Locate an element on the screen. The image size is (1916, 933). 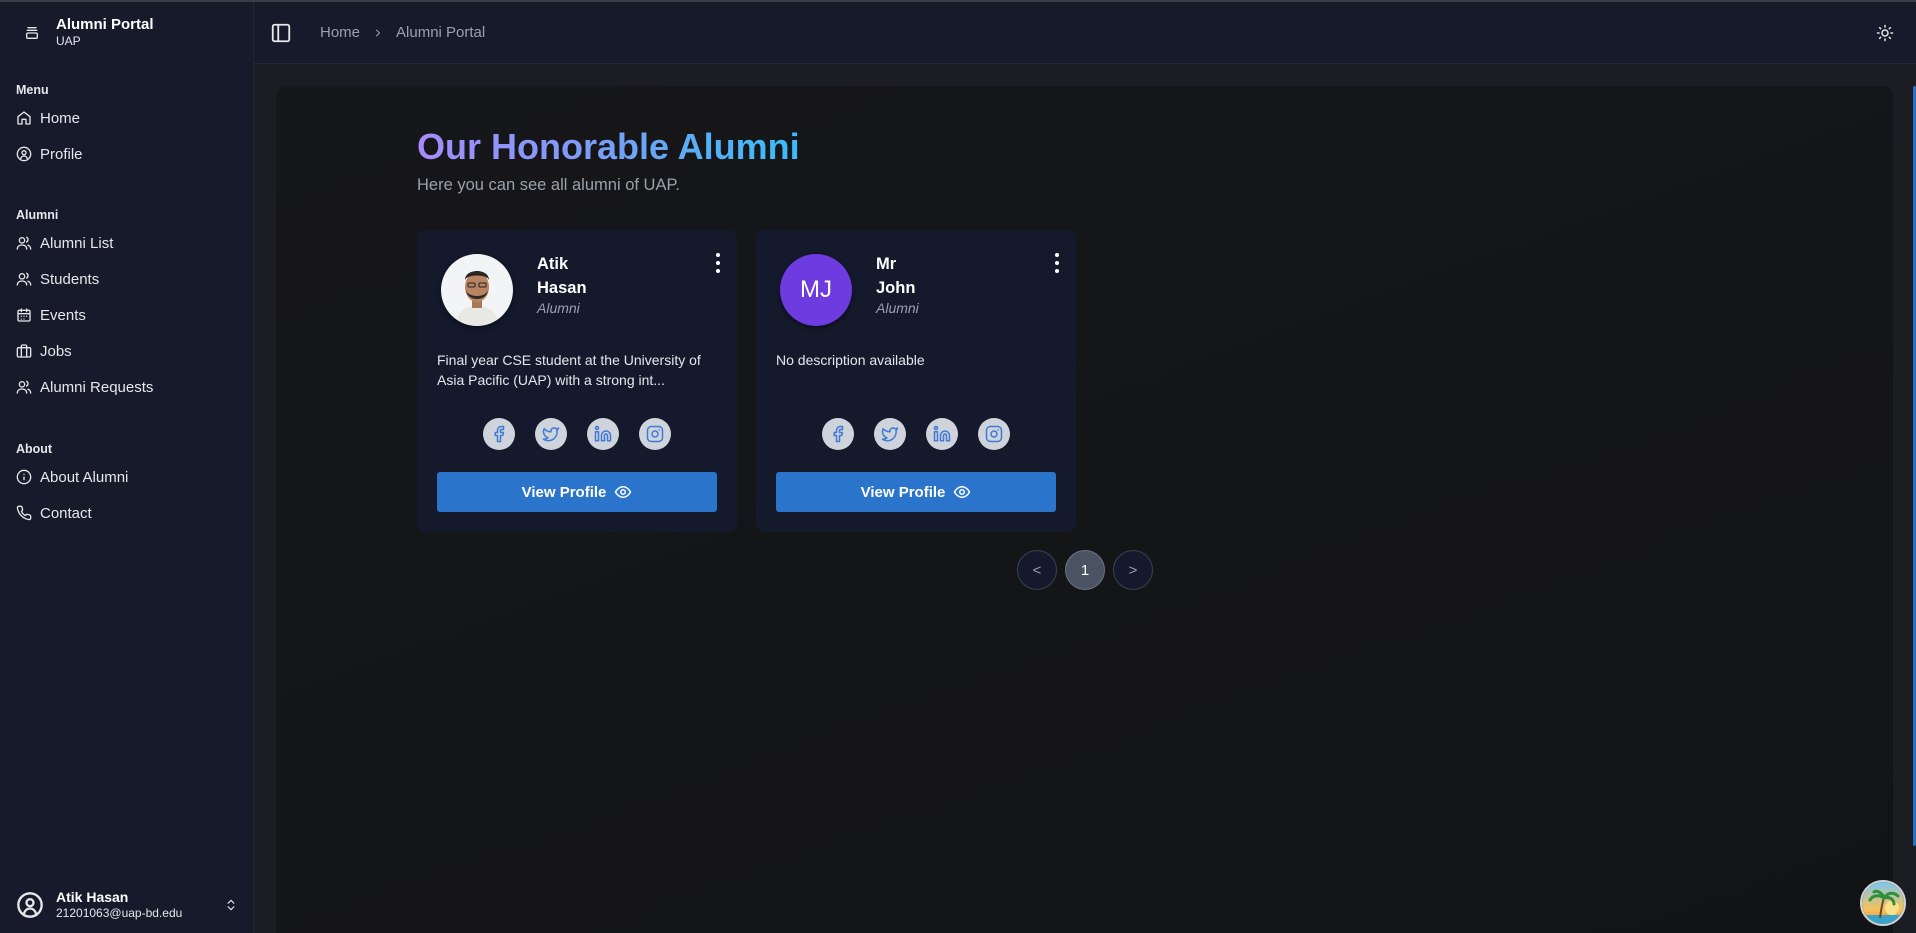
sidebar-item-jobs: Jobs is located at coordinates (127, 351).